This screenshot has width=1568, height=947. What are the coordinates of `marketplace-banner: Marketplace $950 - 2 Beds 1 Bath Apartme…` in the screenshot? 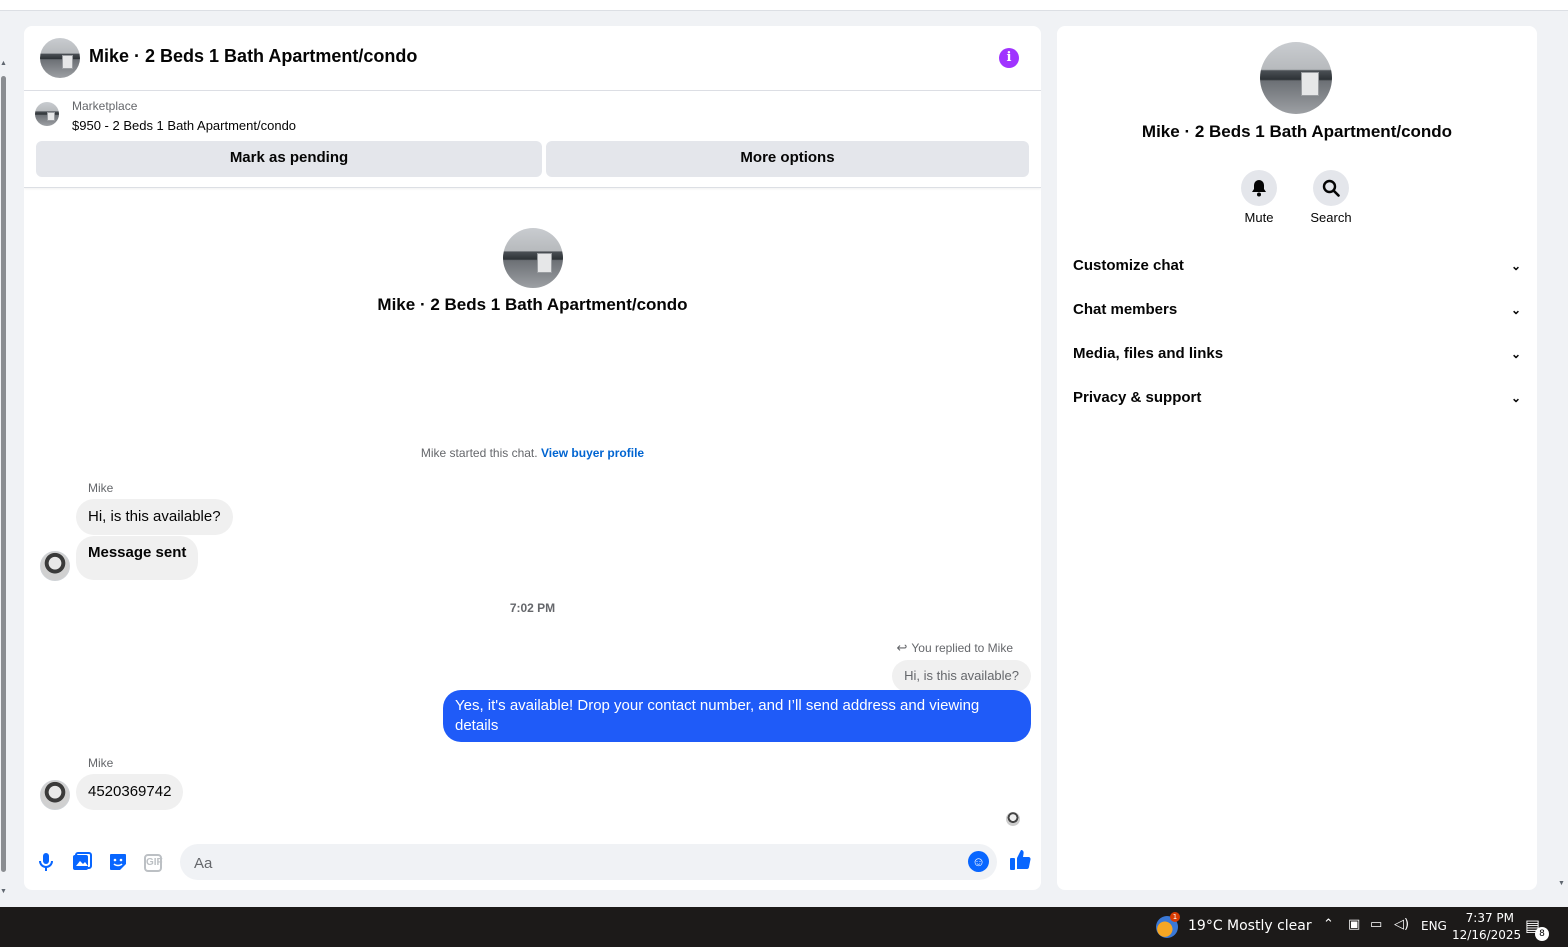 It's located at (532, 139).